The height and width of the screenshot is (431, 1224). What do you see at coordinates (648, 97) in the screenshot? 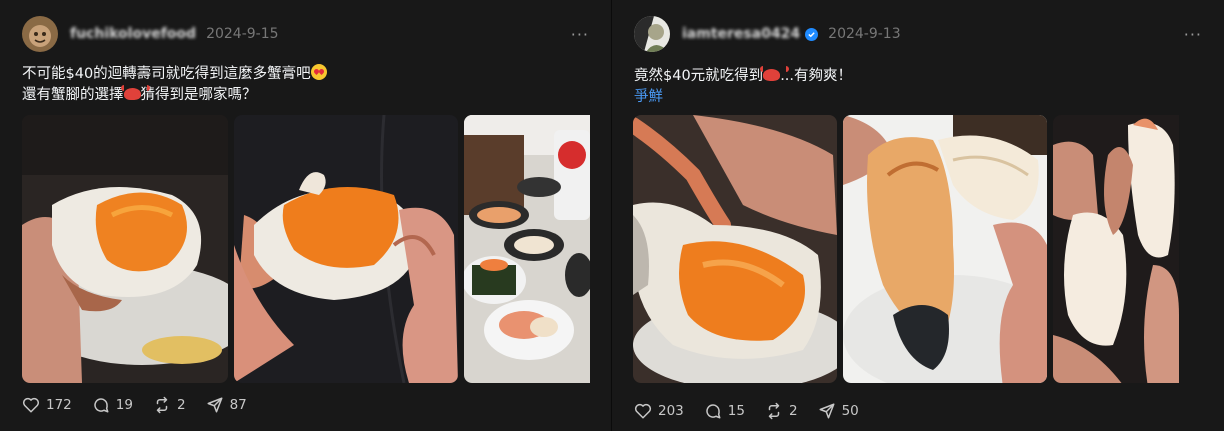
I see `topic-link: 爭鮮` at bounding box center [648, 97].